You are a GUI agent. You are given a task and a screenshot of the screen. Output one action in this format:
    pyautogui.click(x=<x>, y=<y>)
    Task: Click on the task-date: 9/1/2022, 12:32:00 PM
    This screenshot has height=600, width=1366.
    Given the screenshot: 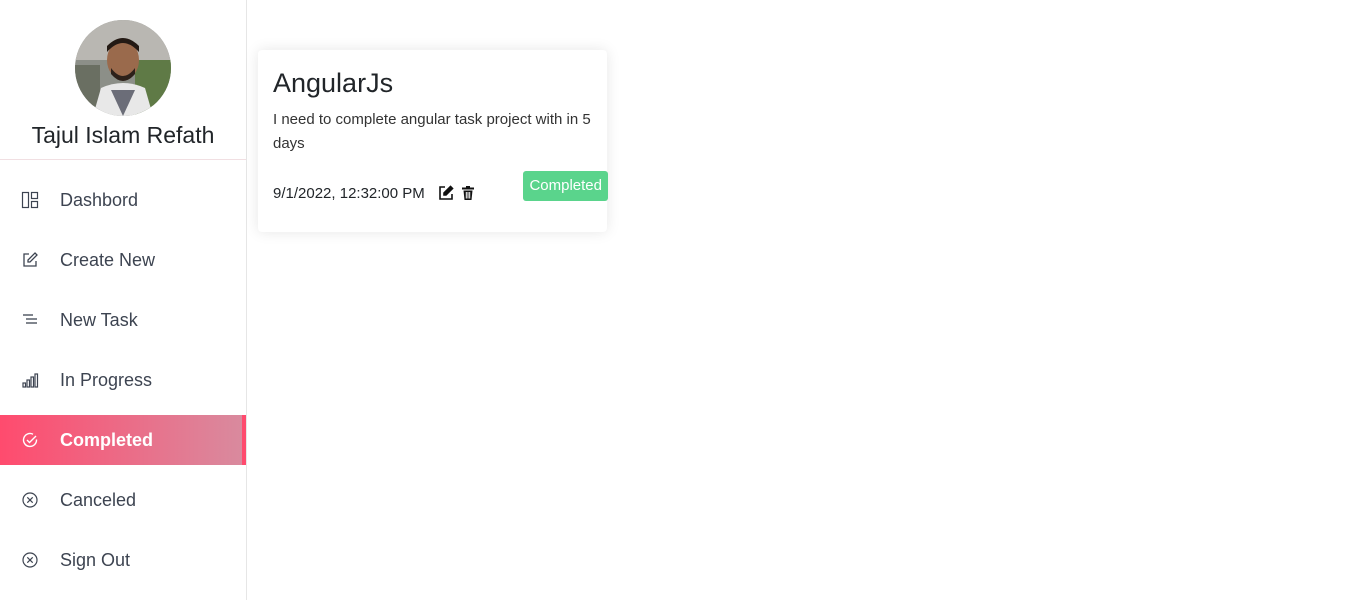 What is the action you would take?
    pyautogui.click(x=349, y=193)
    